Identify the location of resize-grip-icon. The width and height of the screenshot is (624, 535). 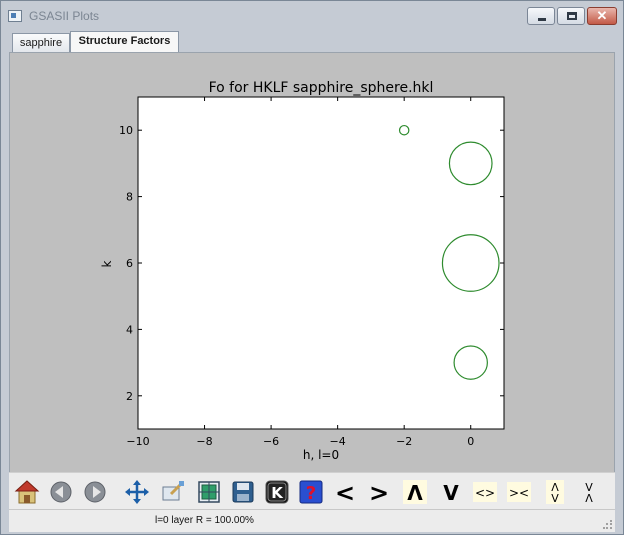
(608, 525).